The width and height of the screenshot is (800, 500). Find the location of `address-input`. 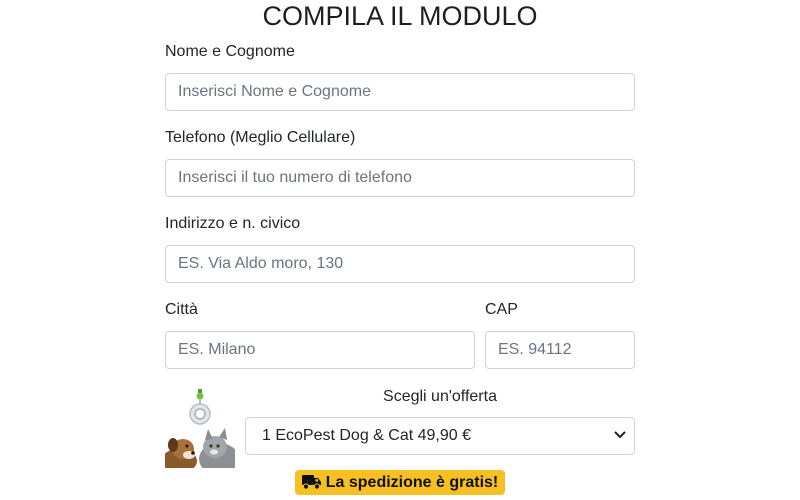

address-input is located at coordinates (400, 264).